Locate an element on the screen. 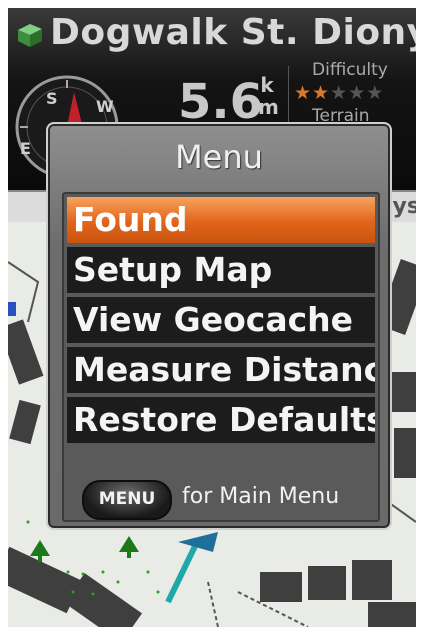  menu-item-measure-distance: Measure Distance is located at coordinates (221, 370).